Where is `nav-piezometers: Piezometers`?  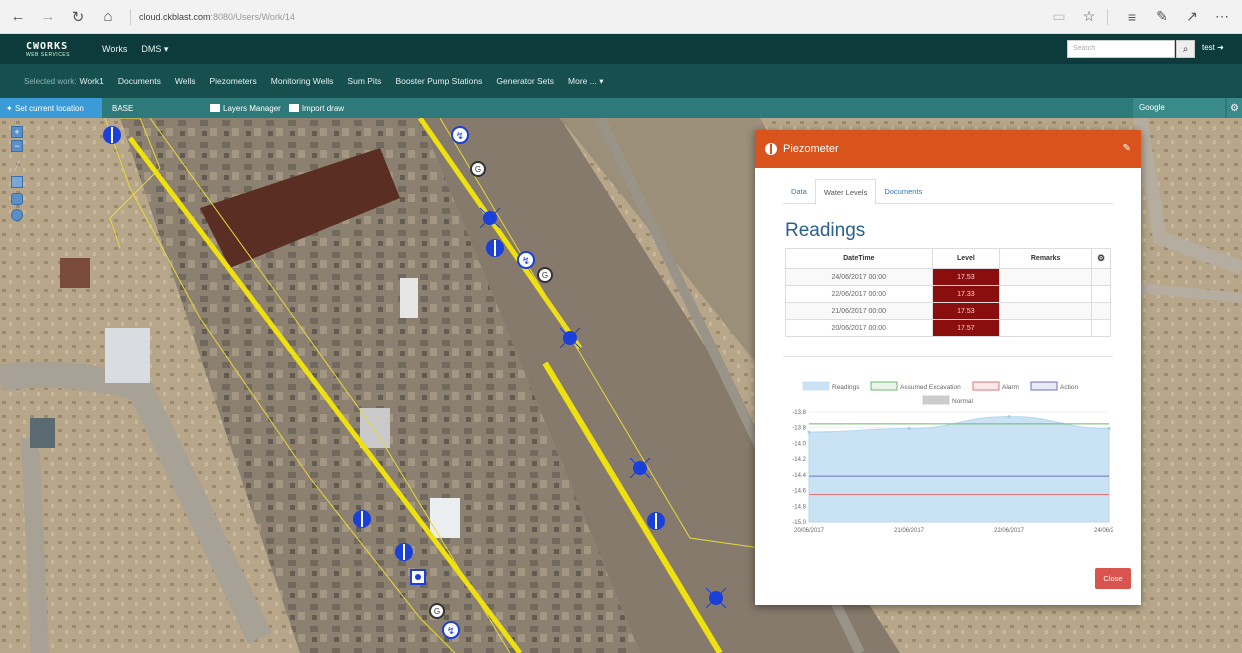
nav-piezometers: Piezometers is located at coordinates (233, 81).